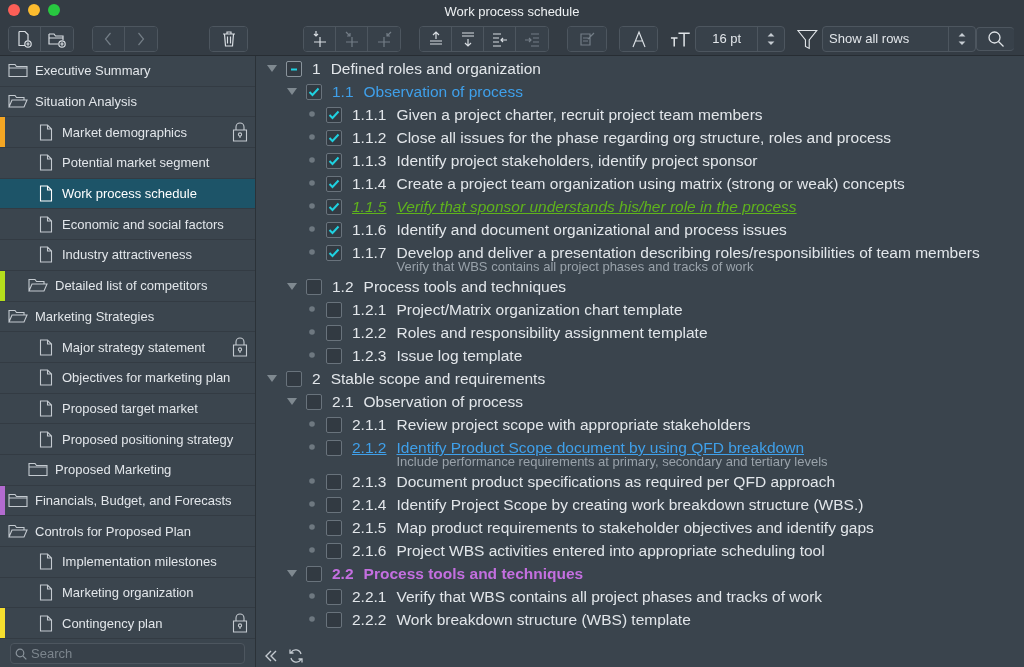 This screenshot has width=1024, height=667. What do you see at coordinates (127, 71) in the screenshot?
I see `sidebar-item: Executive Summary` at bounding box center [127, 71].